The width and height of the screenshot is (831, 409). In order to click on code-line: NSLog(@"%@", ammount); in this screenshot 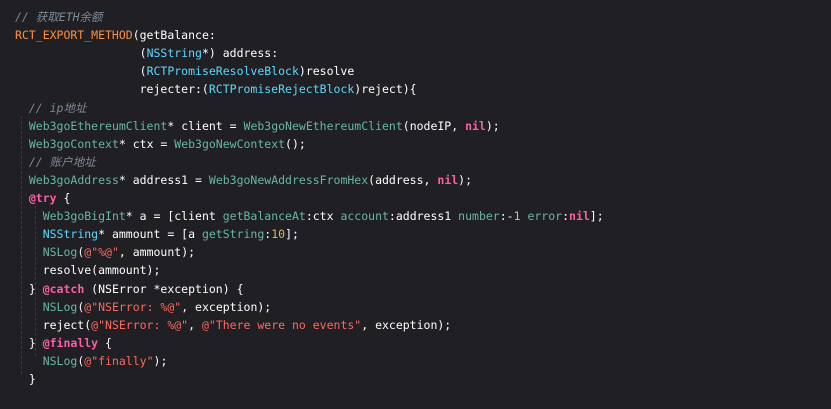, I will do `click(105, 252)`.